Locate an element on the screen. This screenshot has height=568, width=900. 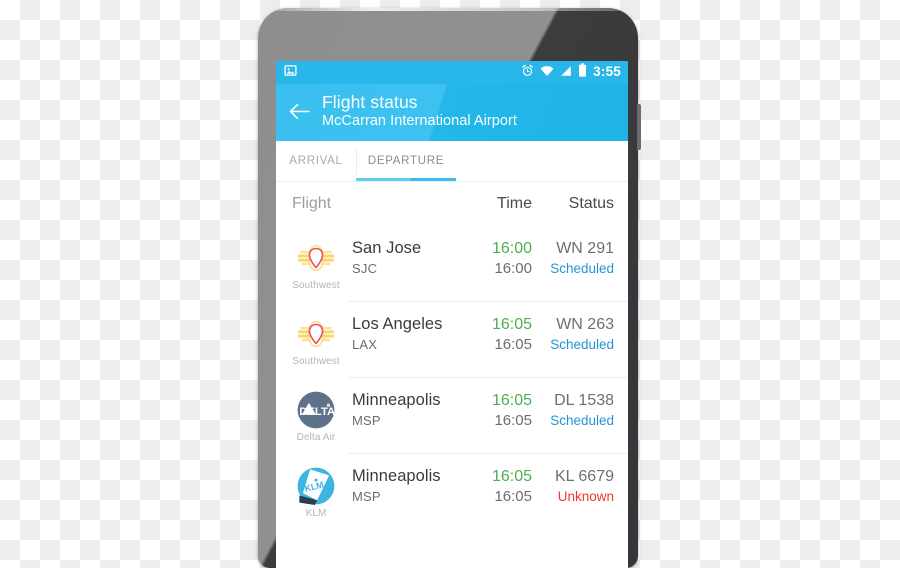
destination-city: Los Angeles is located at coordinates (397, 324).